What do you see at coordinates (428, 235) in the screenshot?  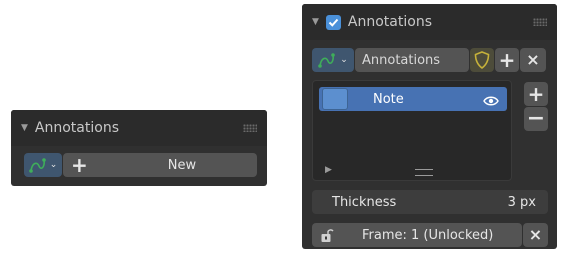 I see `frame-label: Frame: 1 (Unlocked)` at bounding box center [428, 235].